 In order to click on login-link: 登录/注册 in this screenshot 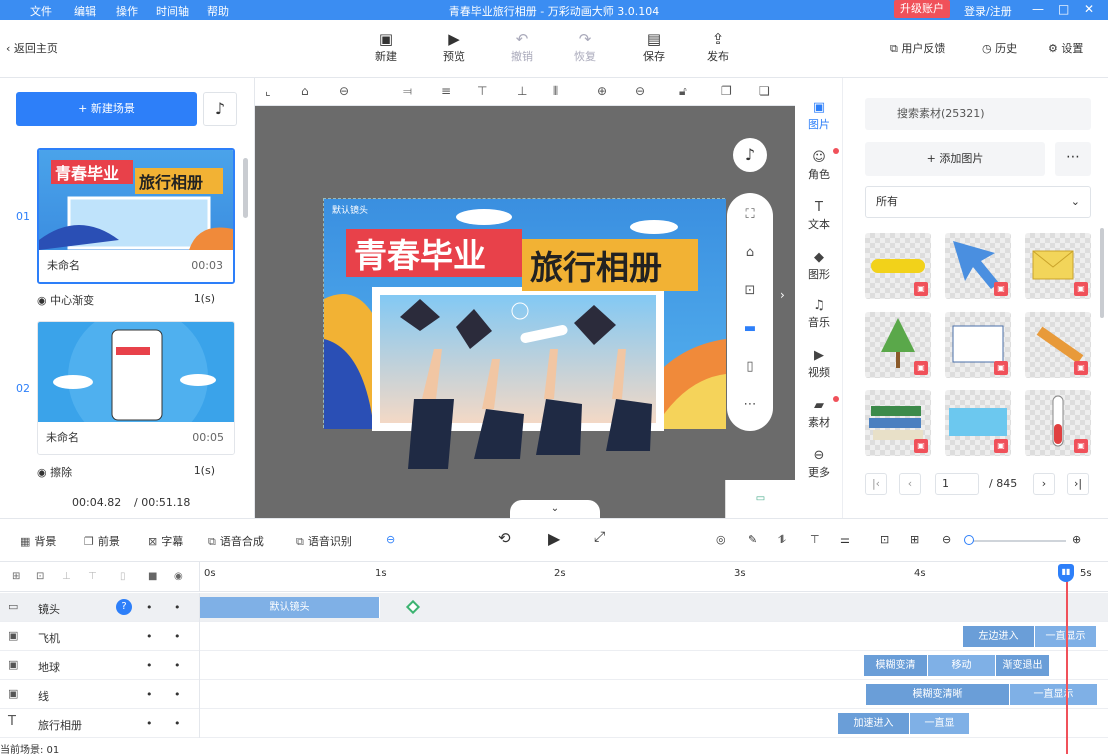, I will do `click(988, 11)`.